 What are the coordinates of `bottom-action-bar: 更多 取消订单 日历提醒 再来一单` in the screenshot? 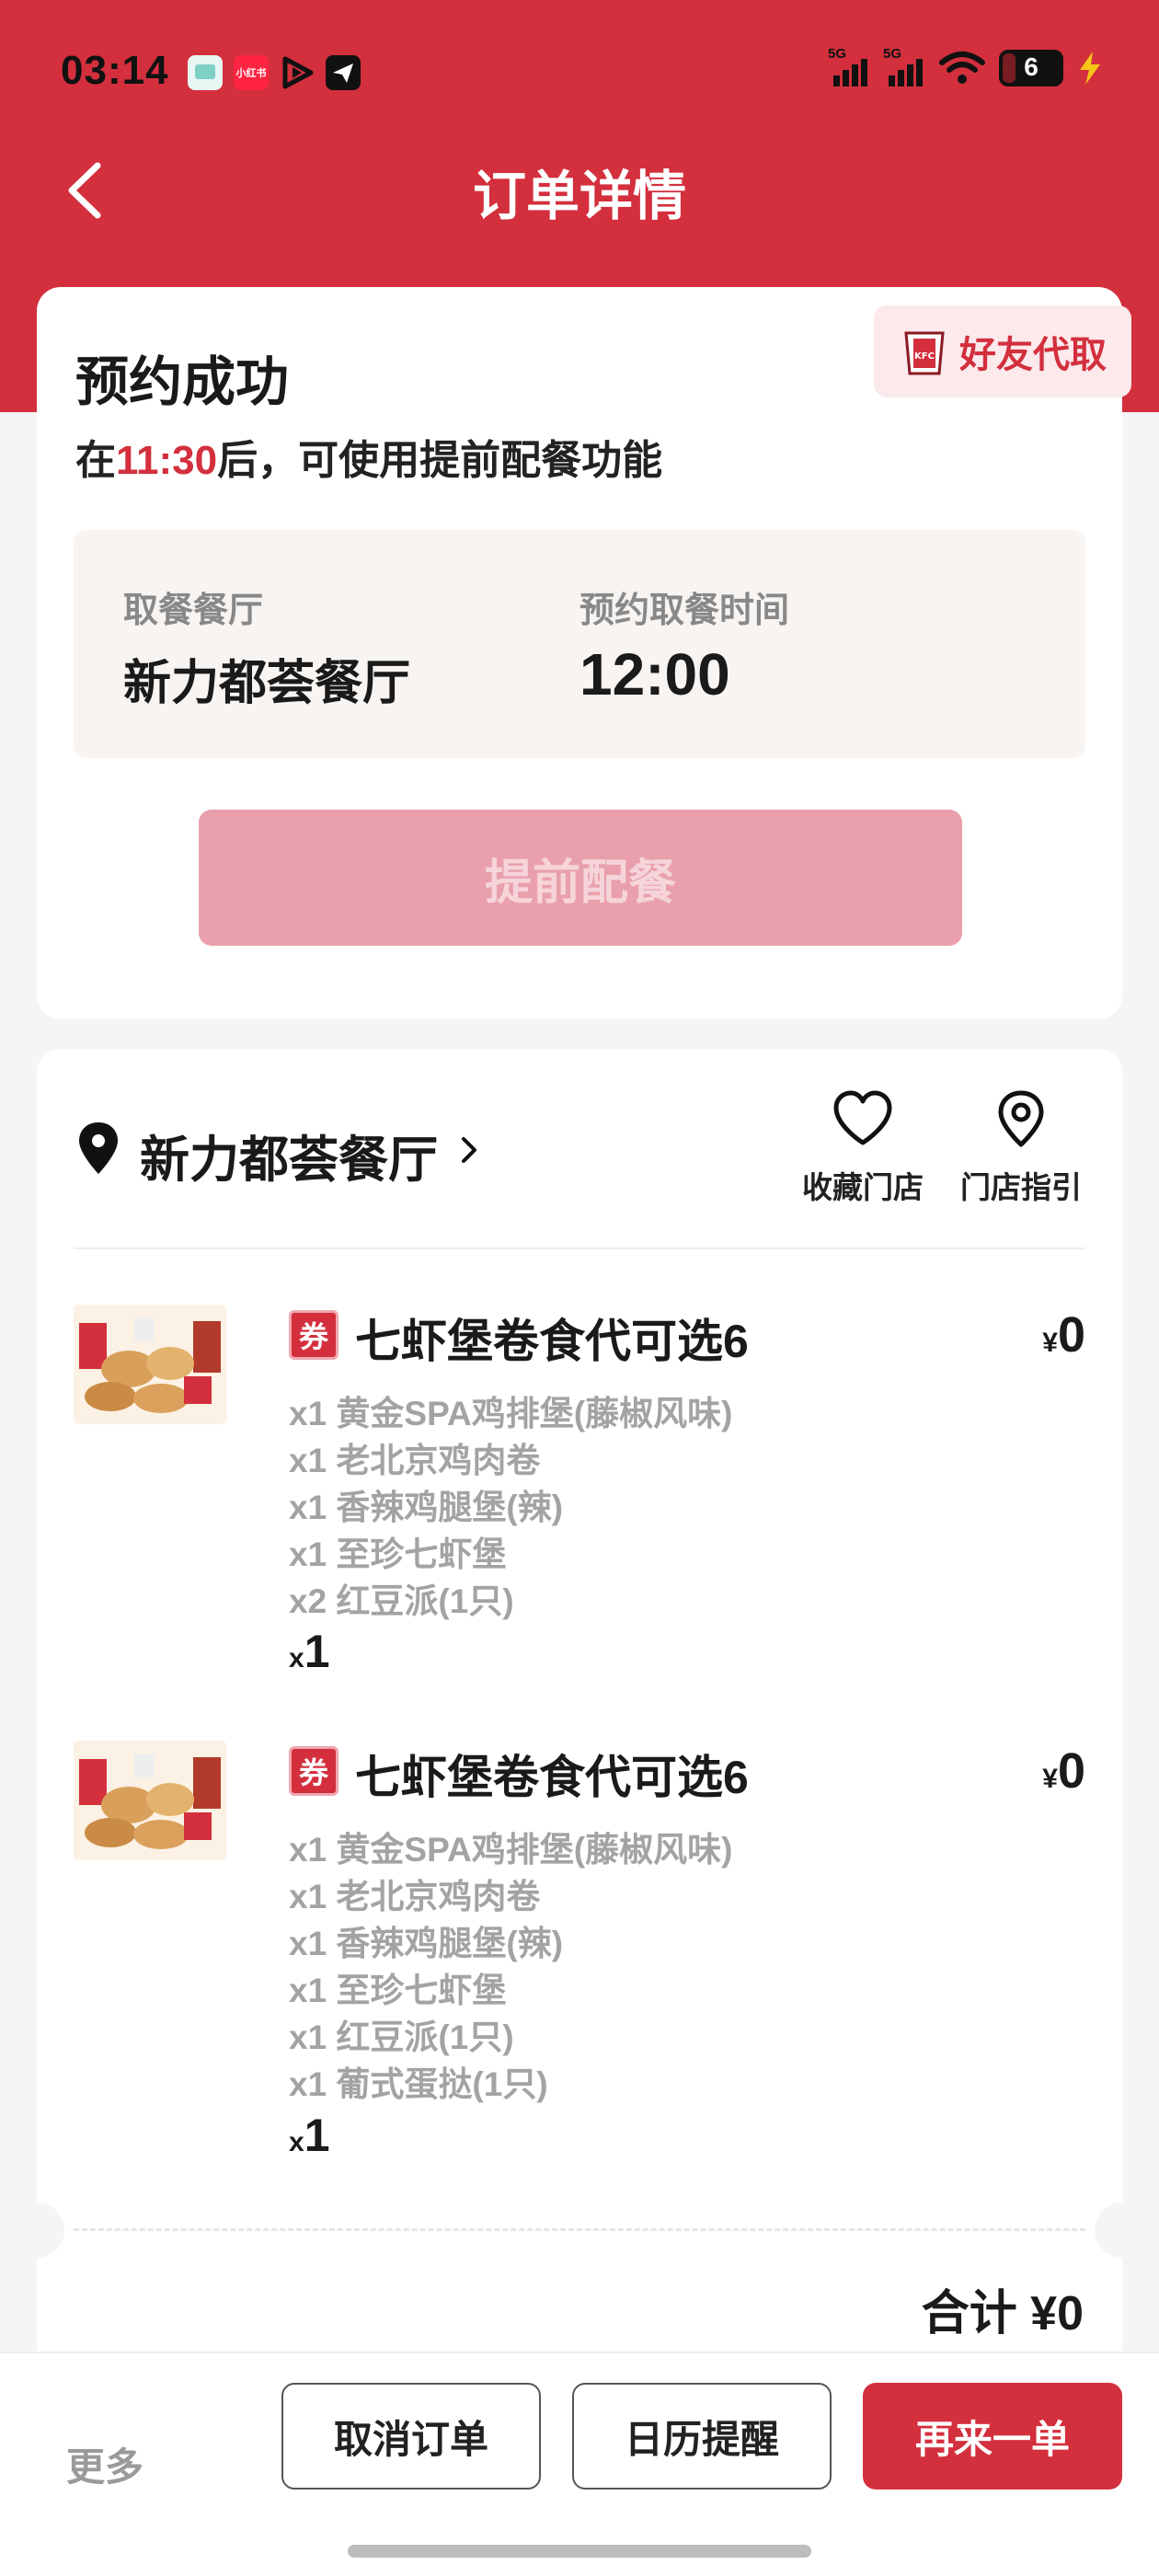 It's located at (579, 2464).